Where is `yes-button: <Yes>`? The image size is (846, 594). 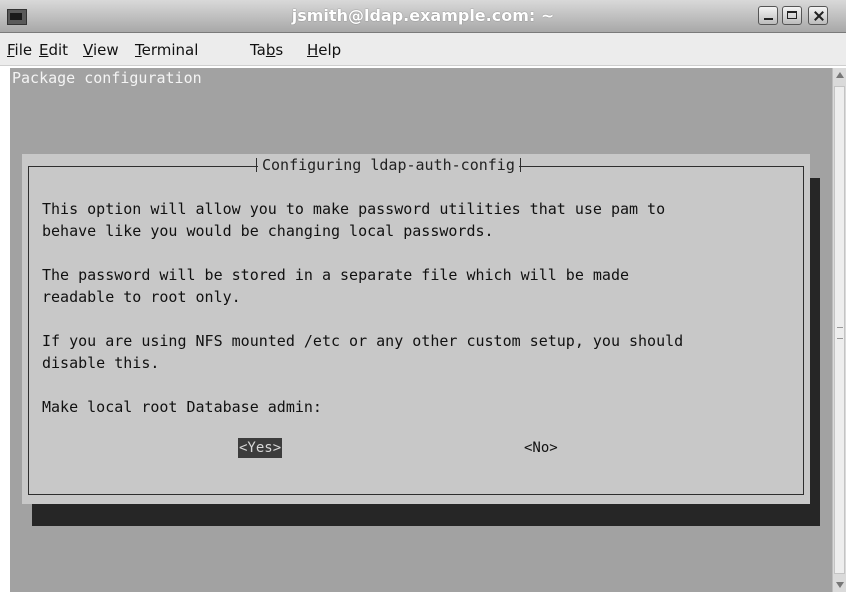 yes-button: <Yes> is located at coordinates (260, 448).